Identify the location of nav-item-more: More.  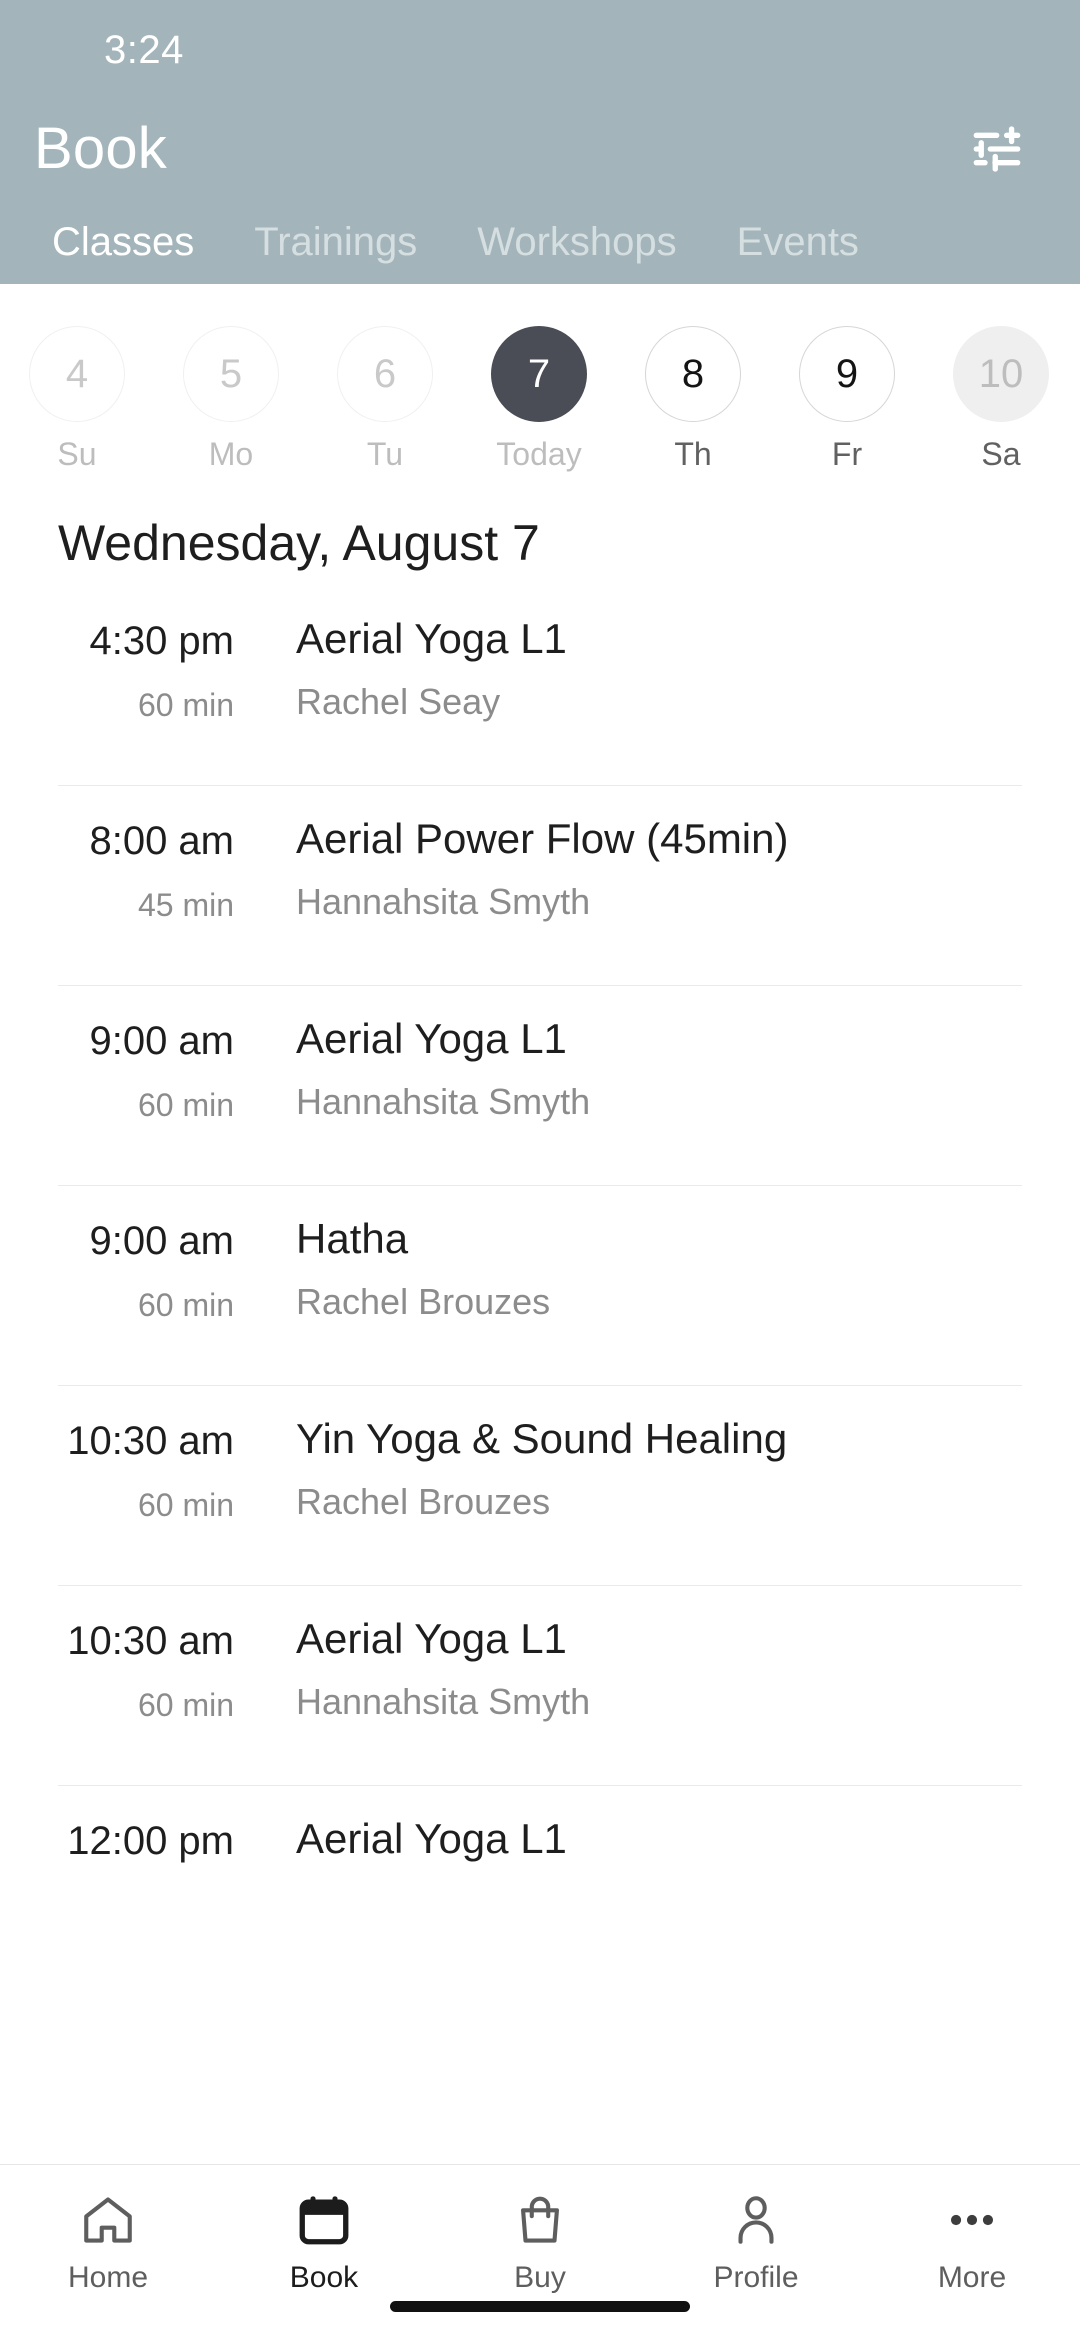
(972, 2240).